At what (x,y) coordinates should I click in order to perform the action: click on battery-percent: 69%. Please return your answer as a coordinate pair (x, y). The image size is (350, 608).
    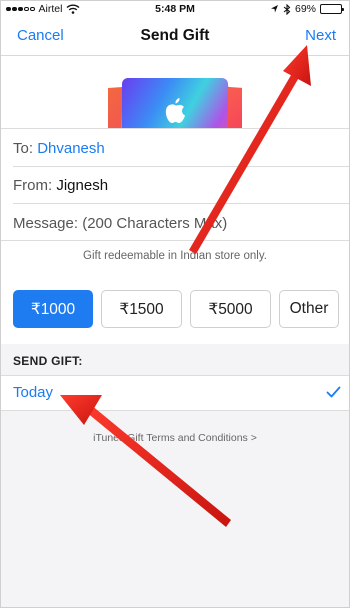
    Looking at the image, I should click on (305, 9).